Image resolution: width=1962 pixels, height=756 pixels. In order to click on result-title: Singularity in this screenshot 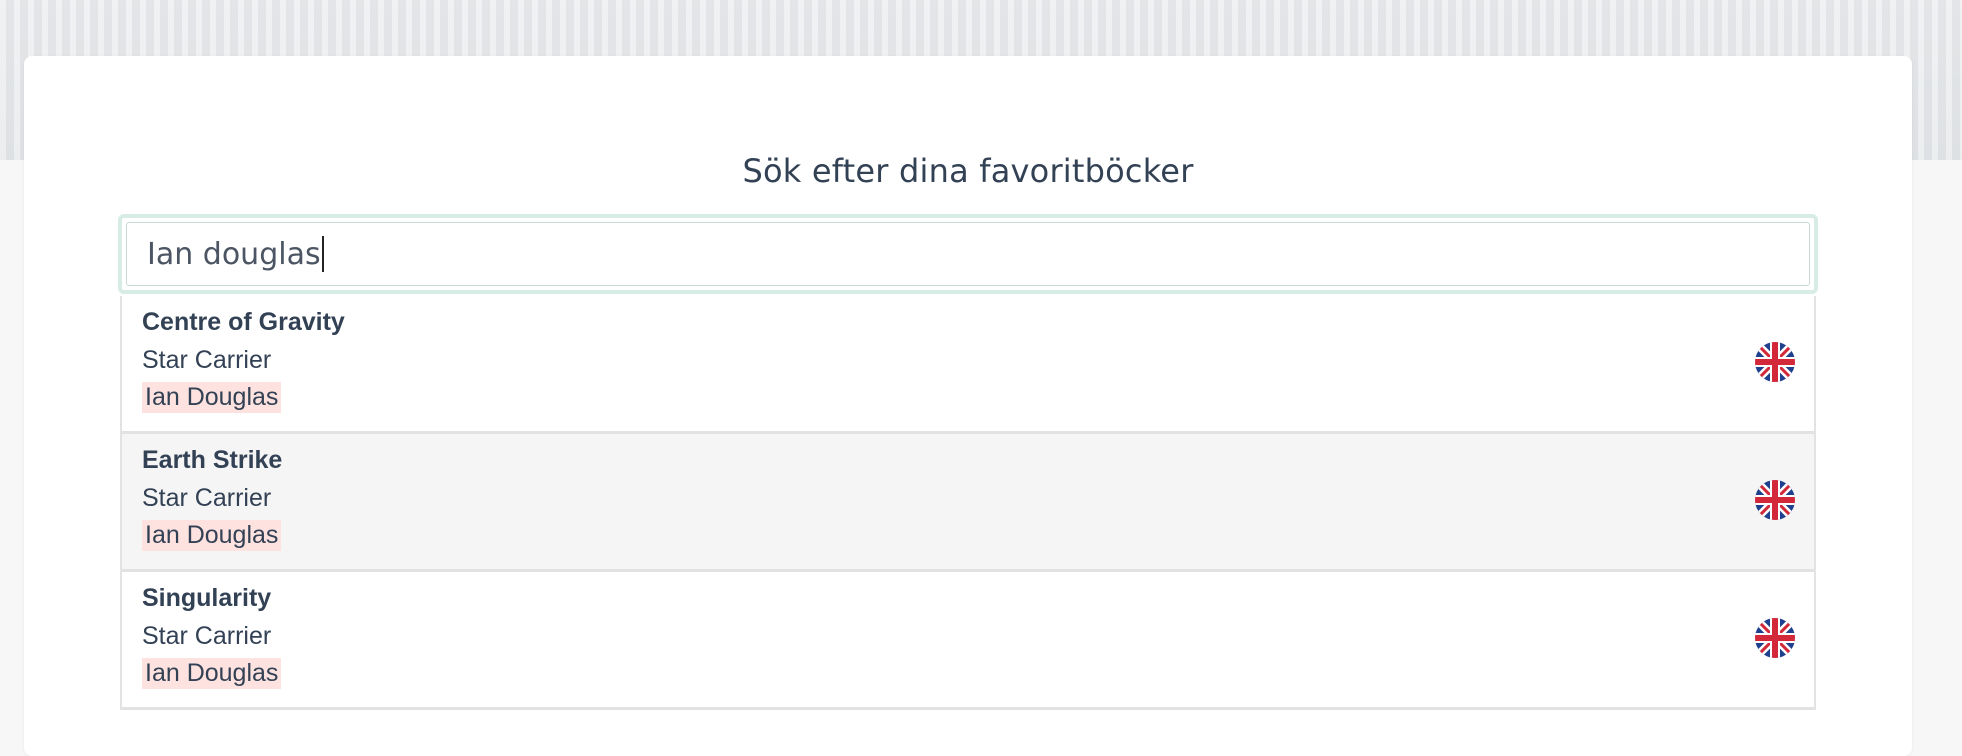, I will do `click(207, 598)`.